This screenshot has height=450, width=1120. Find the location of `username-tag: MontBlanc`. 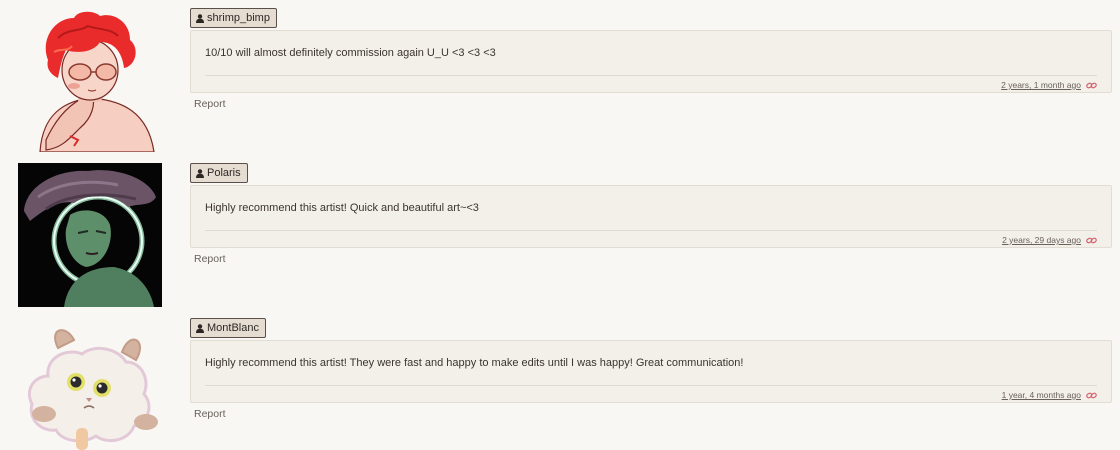

username-tag: MontBlanc is located at coordinates (228, 328).